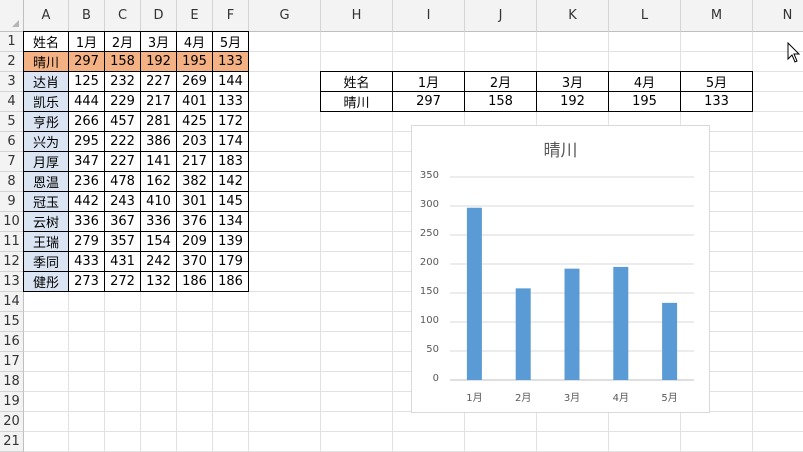  Describe the element at coordinates (195, 222) in the screenshot. I see `value-cell: 376` at that location.